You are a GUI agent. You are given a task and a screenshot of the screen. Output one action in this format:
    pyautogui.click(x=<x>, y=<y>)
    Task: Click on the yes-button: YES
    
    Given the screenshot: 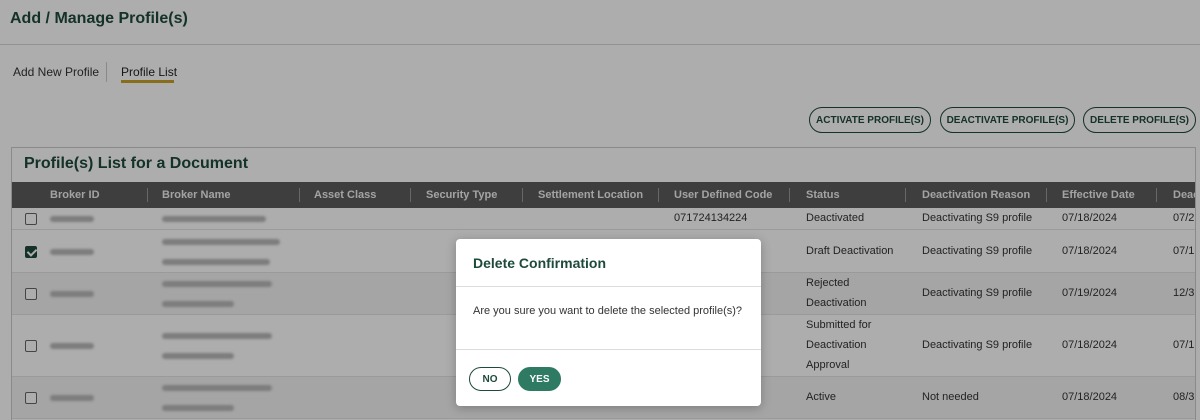 What is the action you would take?
    pyautogui.click(x=539, y=379)
    